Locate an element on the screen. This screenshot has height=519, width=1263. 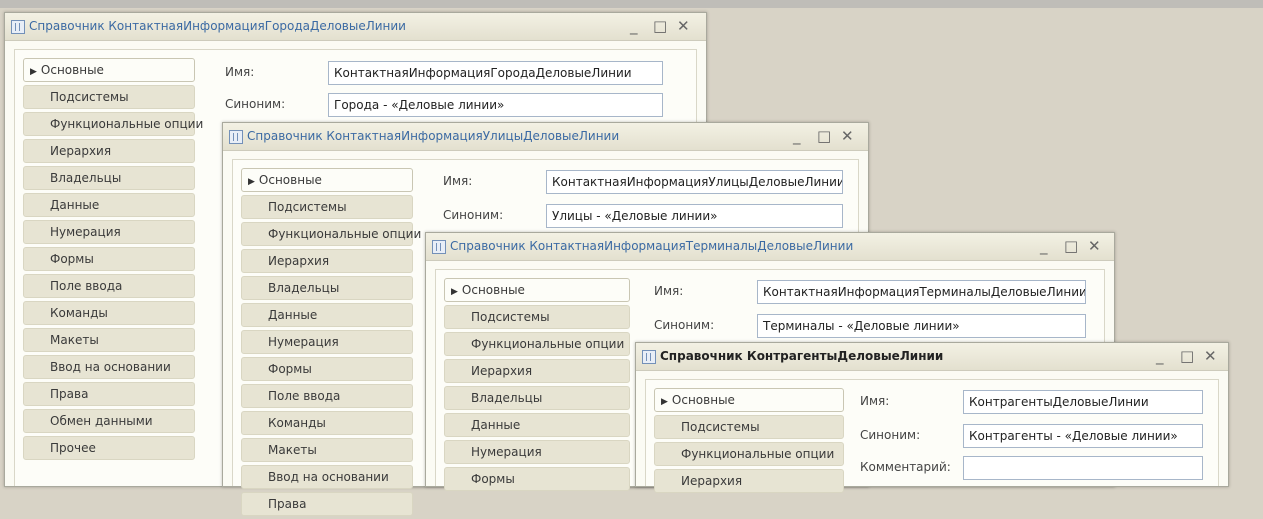
comment-field is located at coordinates (1083, 468).